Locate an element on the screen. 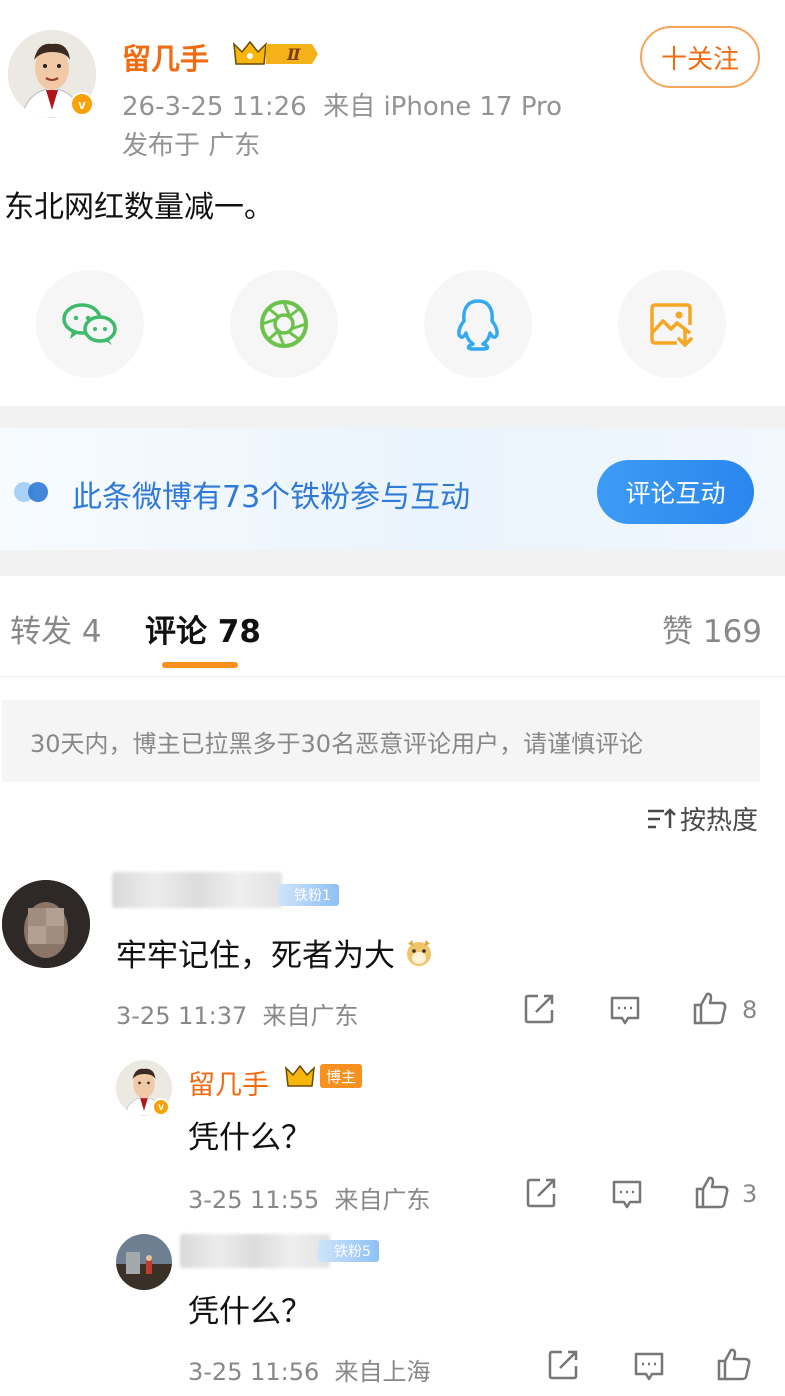  save-image-button is located at coordinates (672, 324).